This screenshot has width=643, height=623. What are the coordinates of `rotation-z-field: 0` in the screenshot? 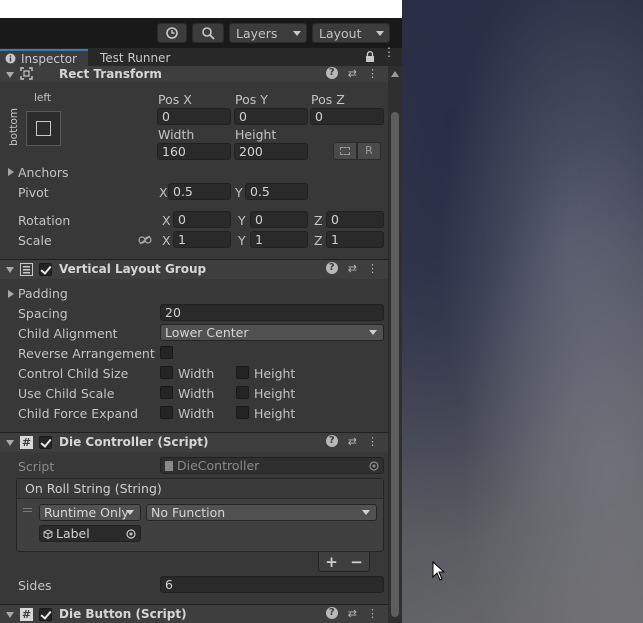 It's located at (355, 219).